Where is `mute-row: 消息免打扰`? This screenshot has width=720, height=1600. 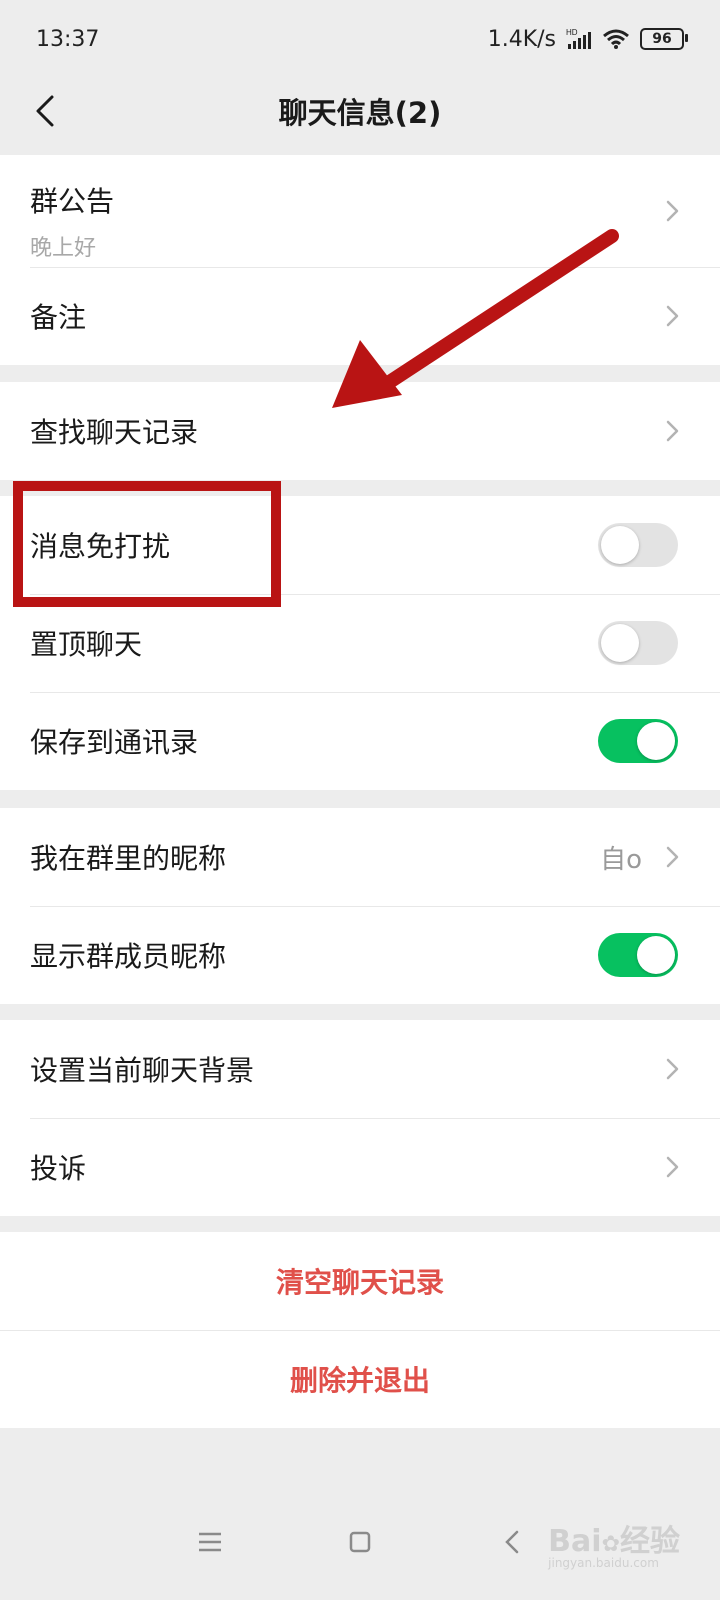
mute-row: 消息免打扰 is located at coordinates (360, 545).